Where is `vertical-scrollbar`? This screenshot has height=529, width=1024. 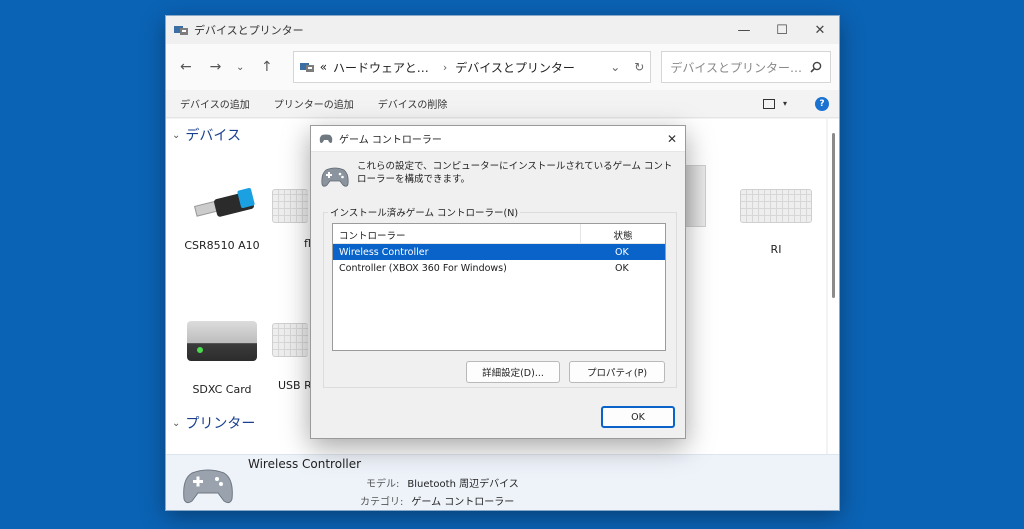 vertical-scrollbar is located at coordinates (833, 286).